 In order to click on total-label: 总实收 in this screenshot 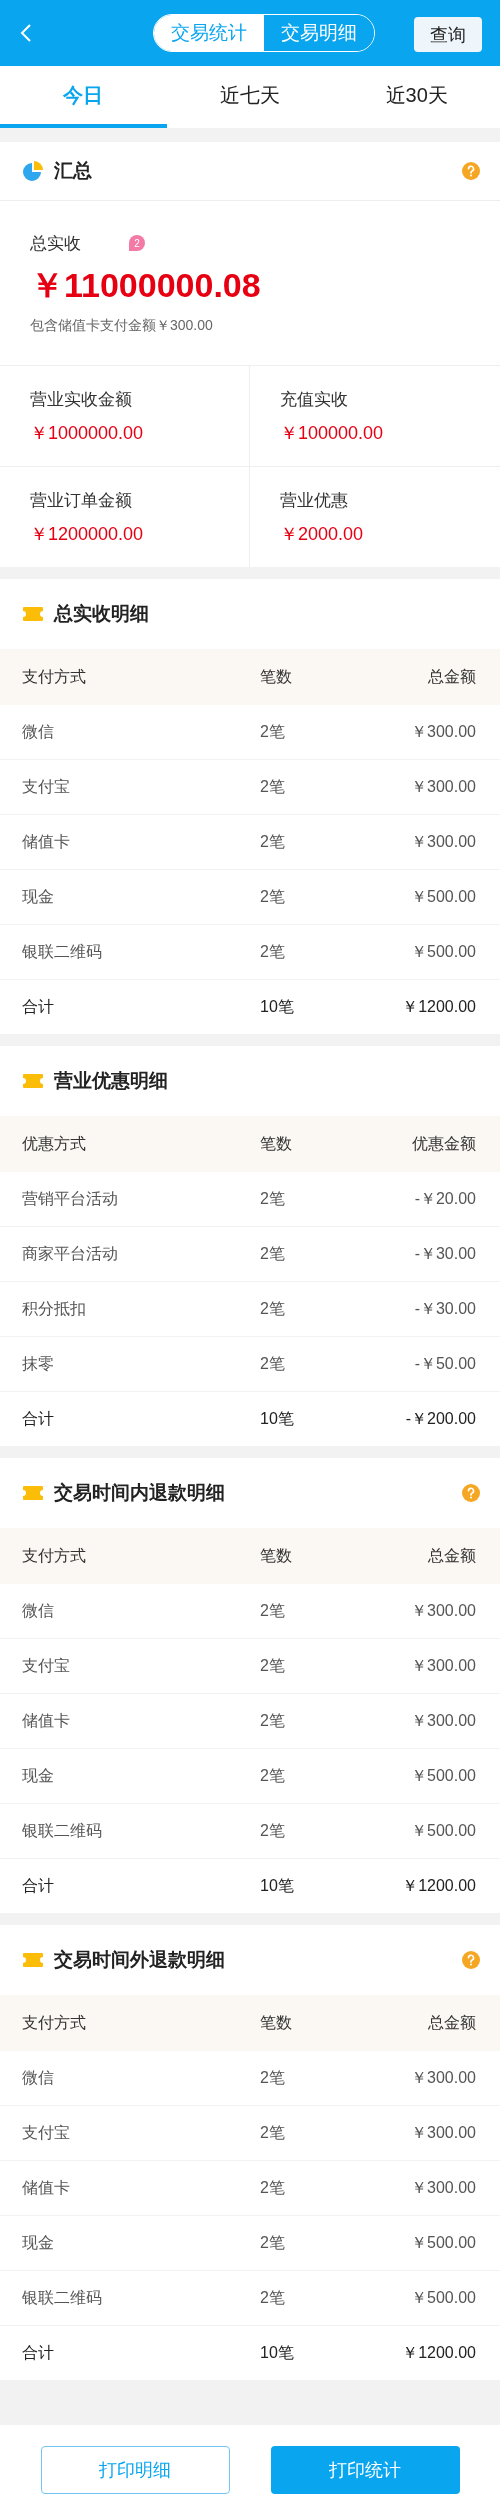, I will do `click(55, 243)`.